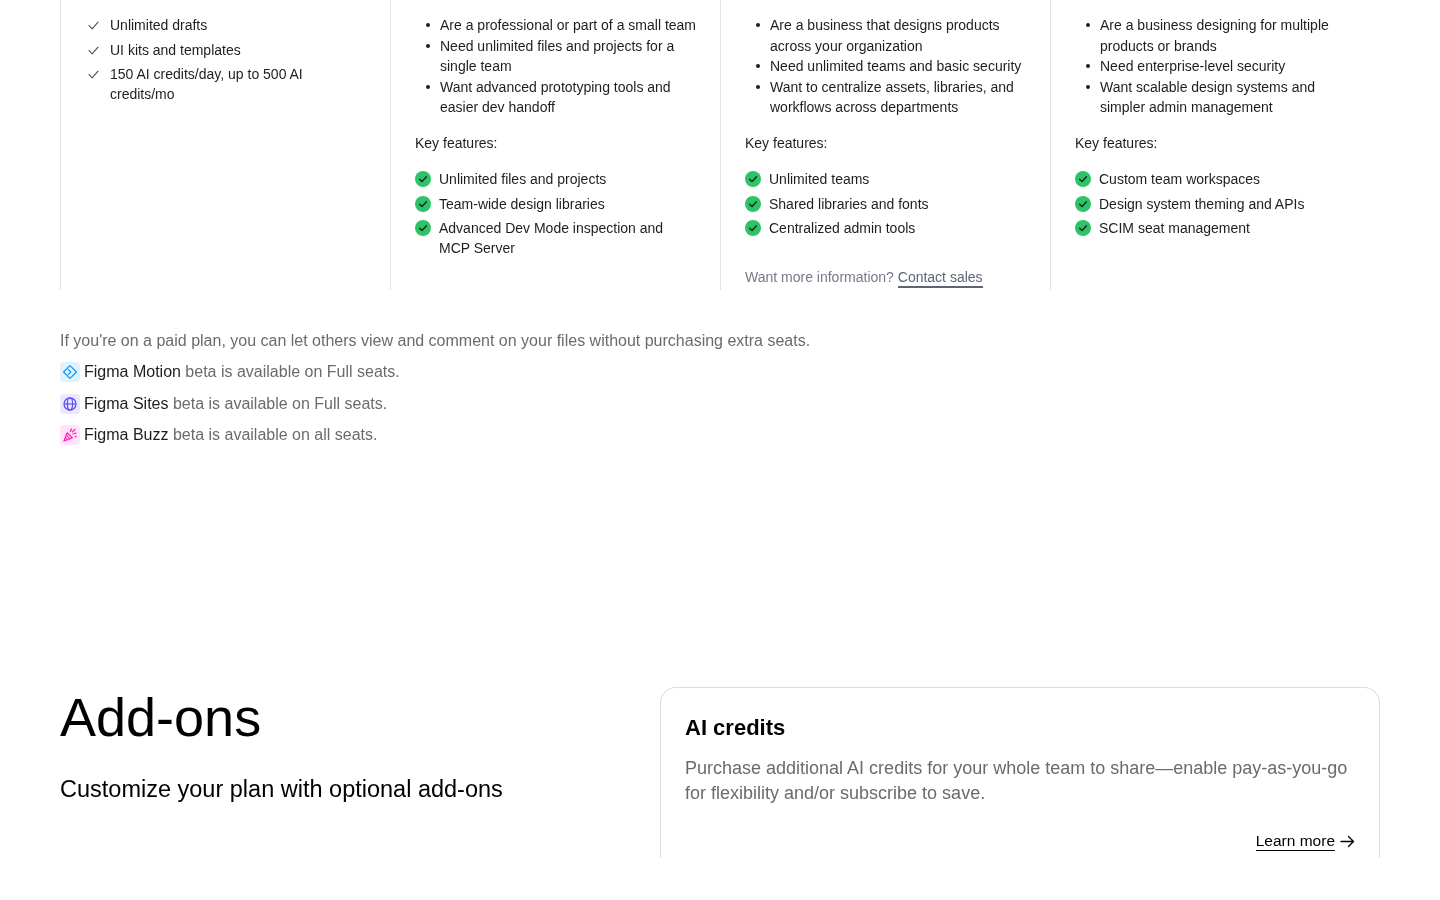 The image size is (1440, 900). What do you see at coordinates (207, 84) in the screenshot?
I see `feature-text: 150 AI credits/day, up to 500 AI credits/mo` at bounding box center [207, 84].